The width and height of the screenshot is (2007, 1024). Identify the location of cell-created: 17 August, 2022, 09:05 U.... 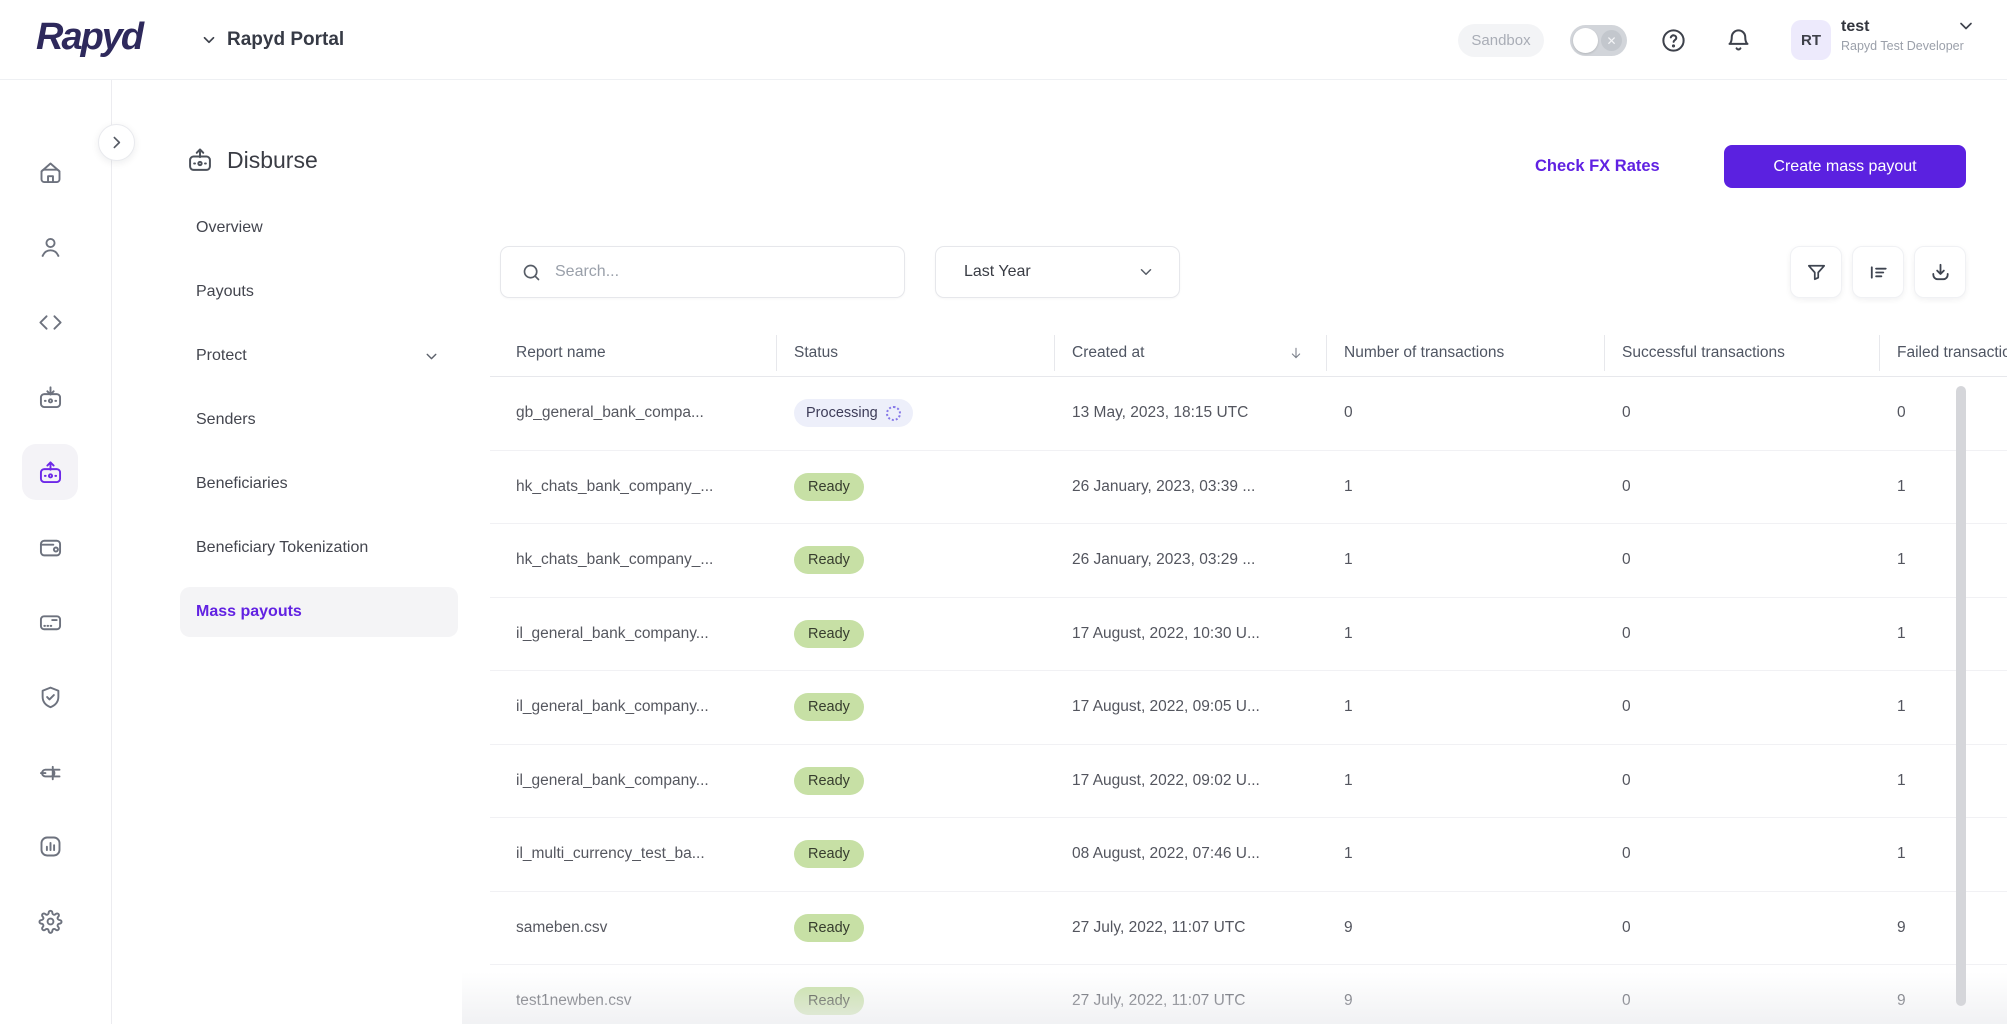
(1166, 707).